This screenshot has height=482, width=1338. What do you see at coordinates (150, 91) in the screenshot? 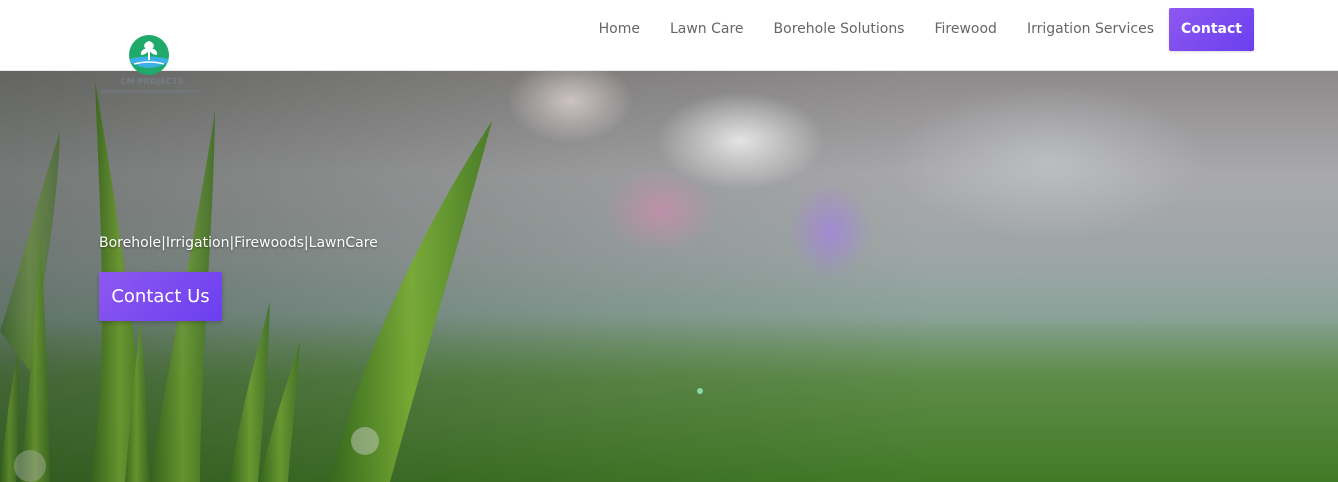
I see `logo-tagline-line` at bounding box center [150, 91].